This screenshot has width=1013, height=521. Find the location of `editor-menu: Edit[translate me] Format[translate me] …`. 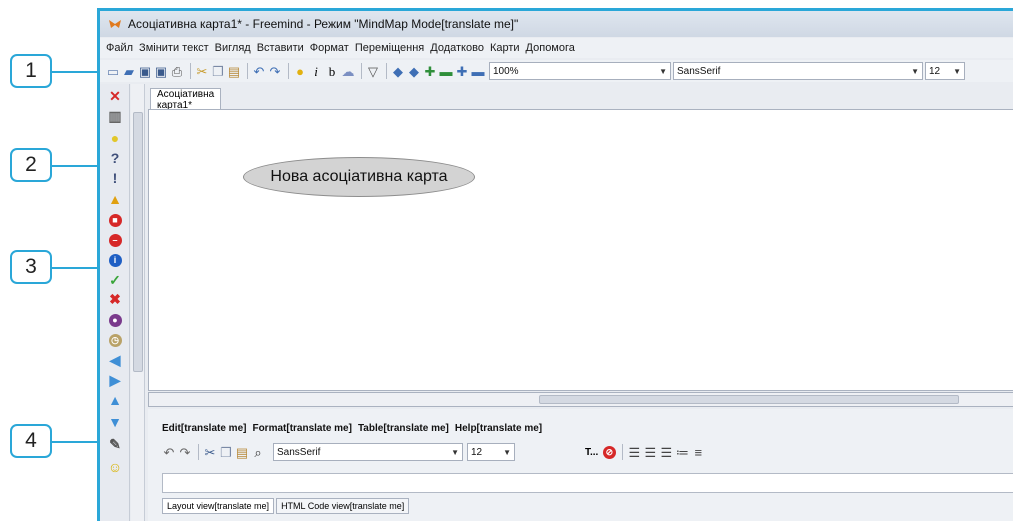

editor-menu: Edit[translate me] Format[translate me] … is located at coordinates (355, 428).